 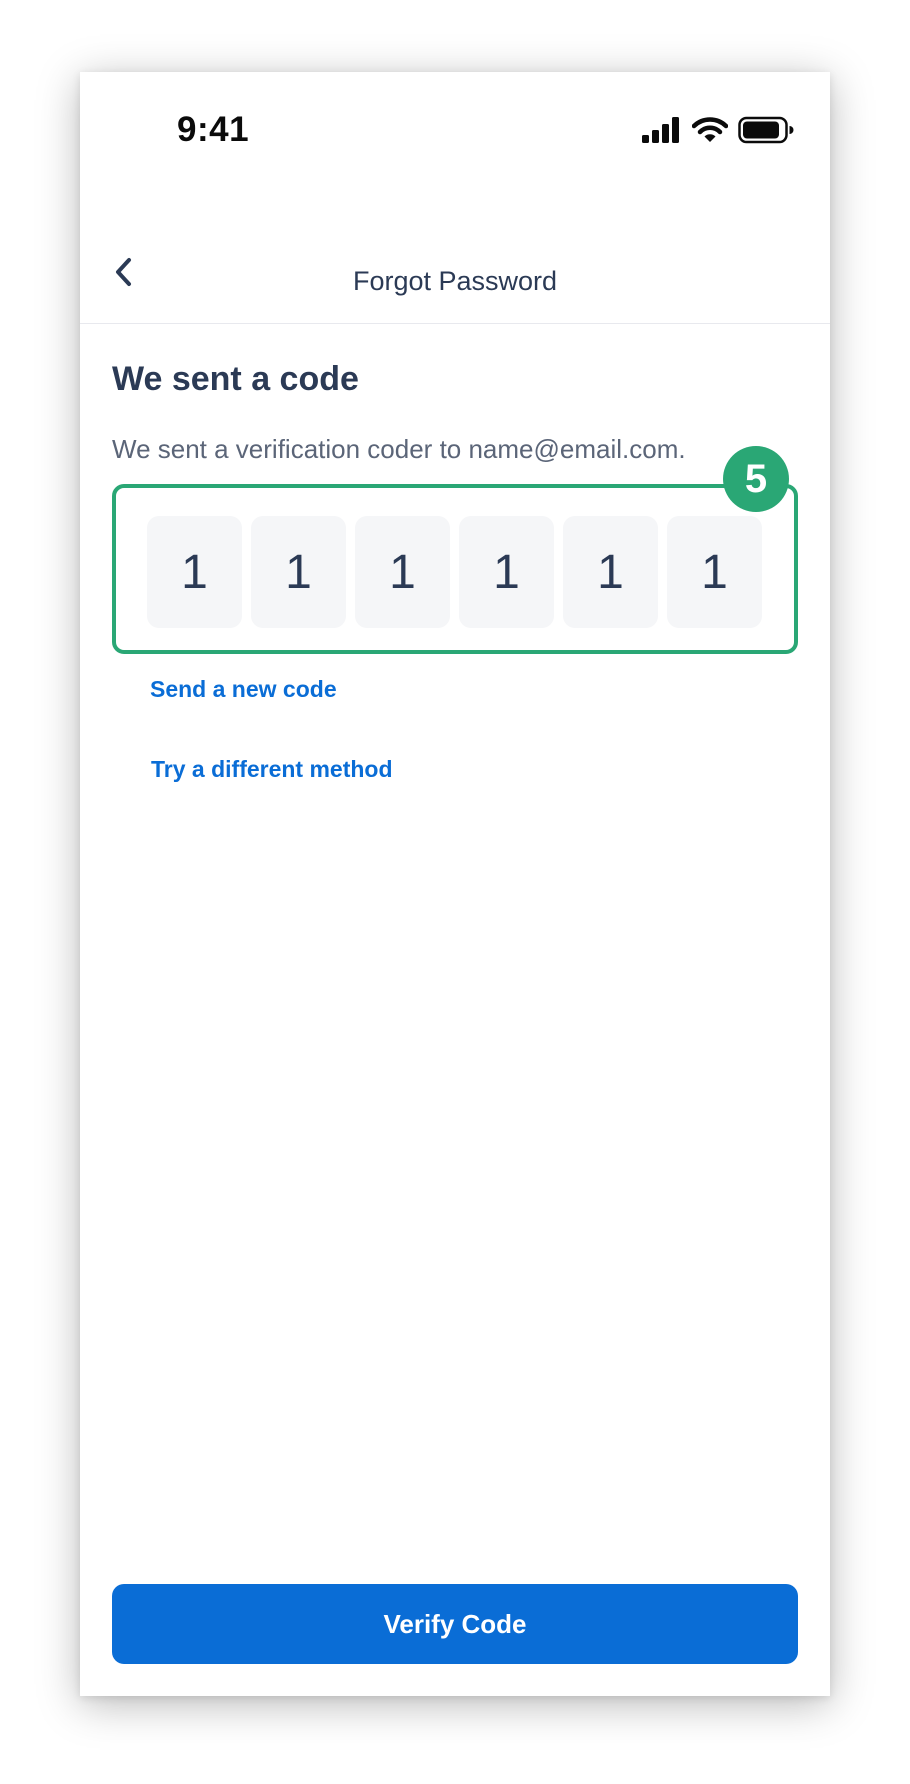 I want to click on section-heading: We sent a code, so click(x=235, y=379).